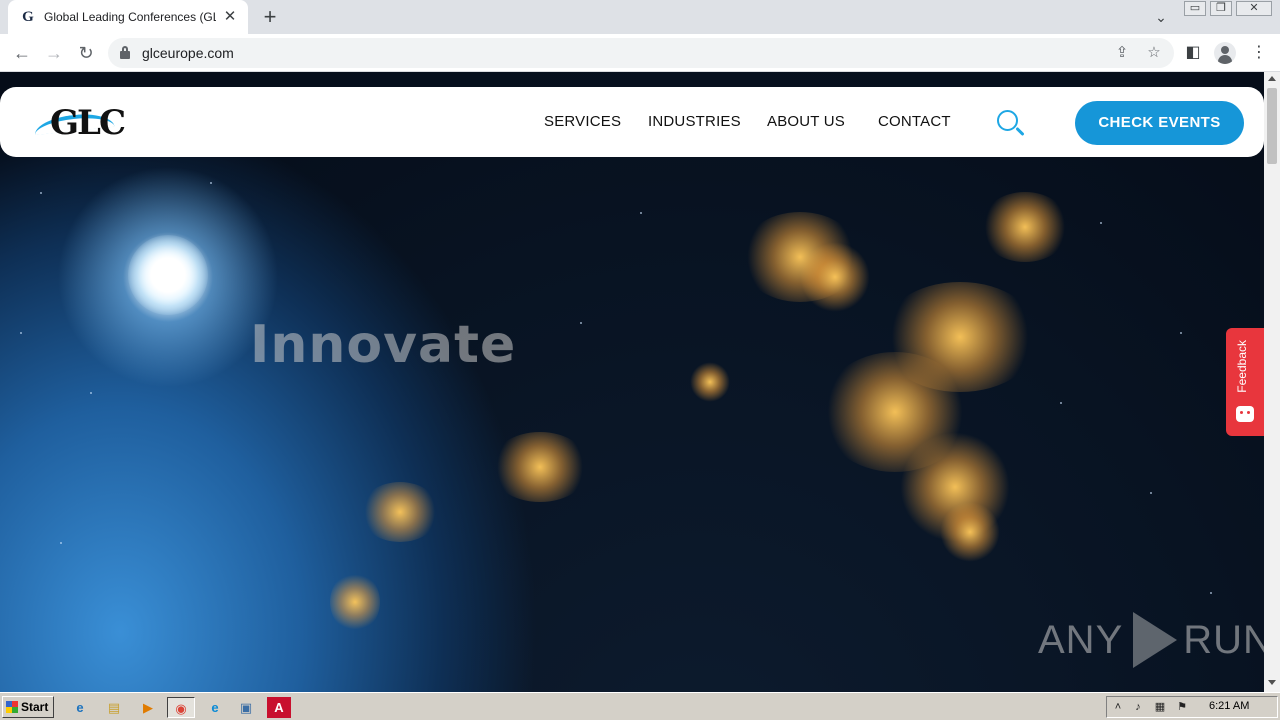 The width and height of the screenshot is (1280, 720). Describe the element at coordinates (1195, 8) in the screenshot. I see `minimize-button: ▭` at that location.